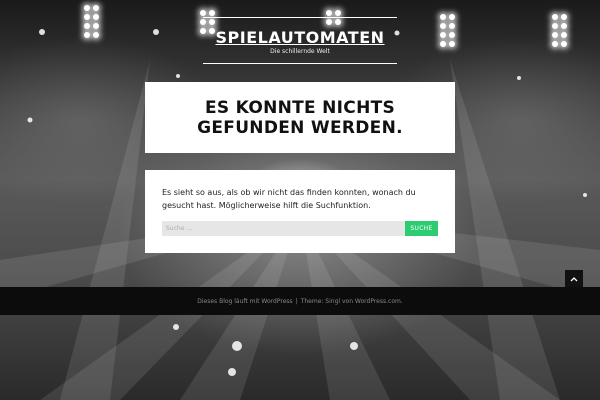 The width and height of the screenshot is (600, 400). I want to click on search-input, so click(283, 228).